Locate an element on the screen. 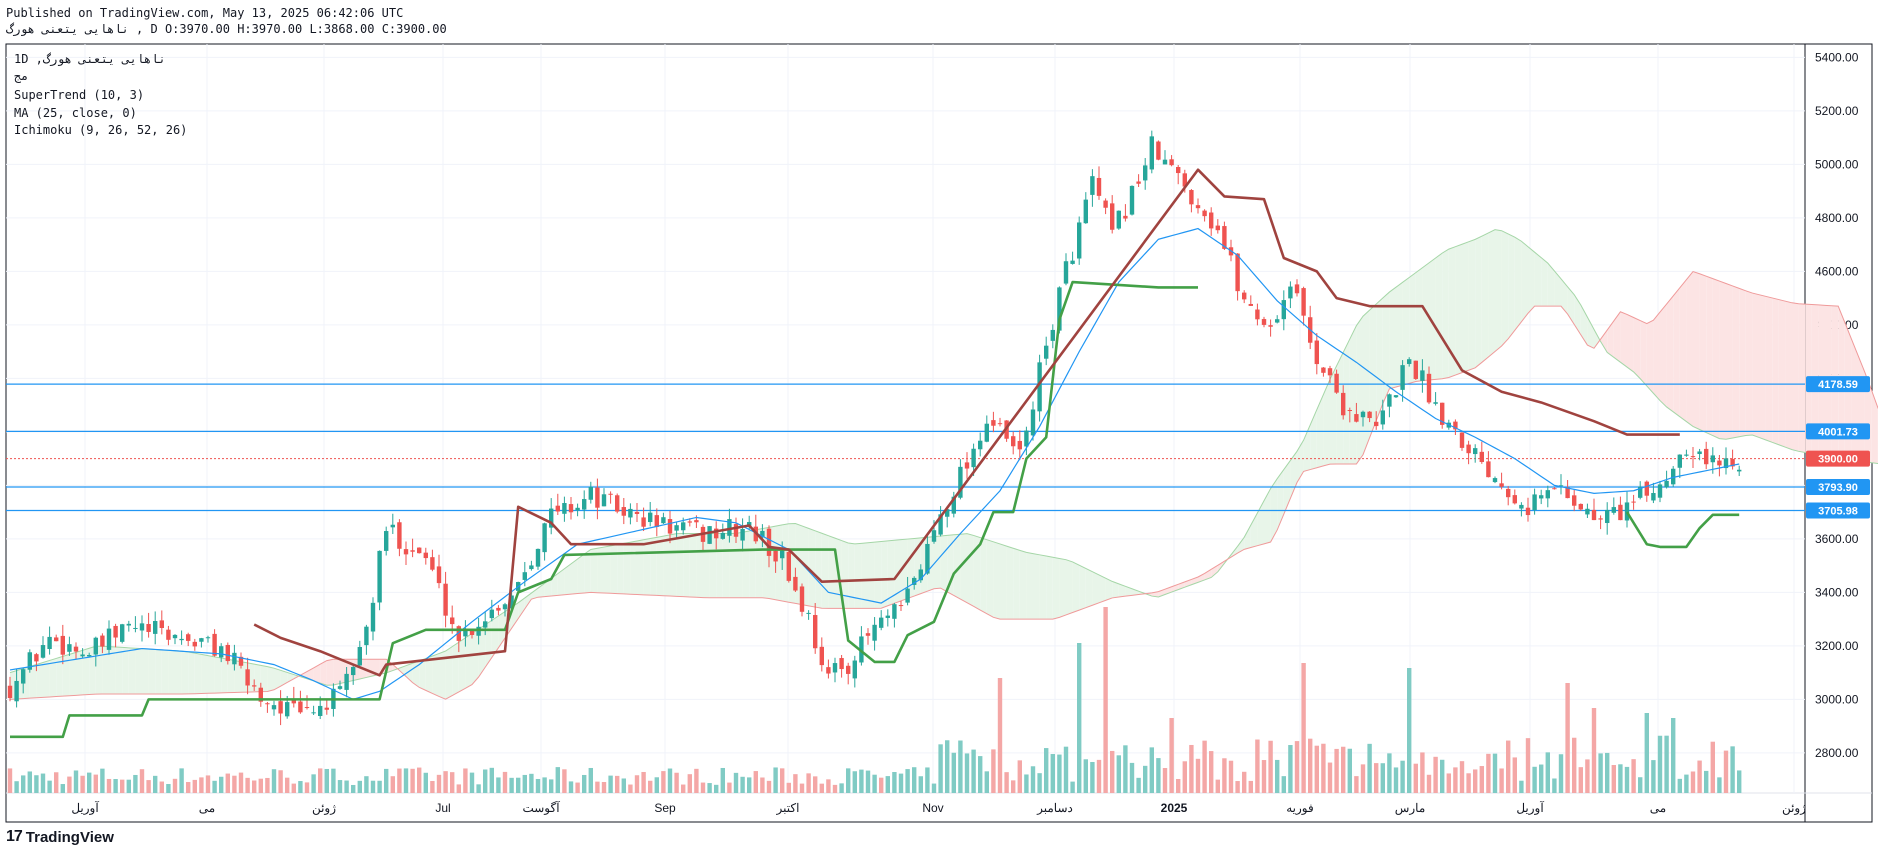 The height and width of the screenshot is (862, 1878). y-tick-label: 3200.00 is located at coordinates (1837, 646).